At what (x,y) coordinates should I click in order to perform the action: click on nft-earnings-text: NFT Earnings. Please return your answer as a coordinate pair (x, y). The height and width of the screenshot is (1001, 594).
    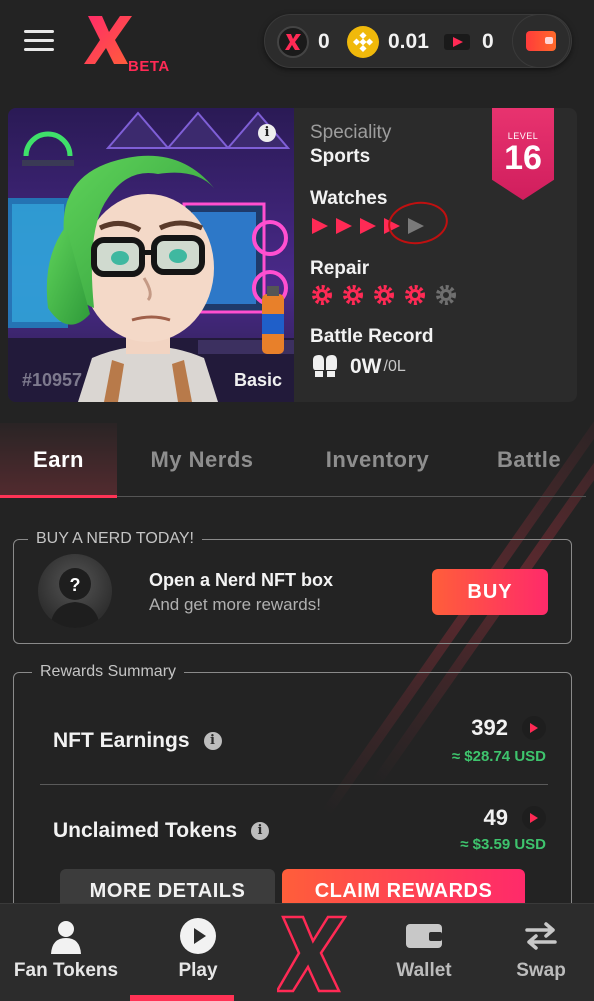
    Looking at the image, I should click on (121, 740).